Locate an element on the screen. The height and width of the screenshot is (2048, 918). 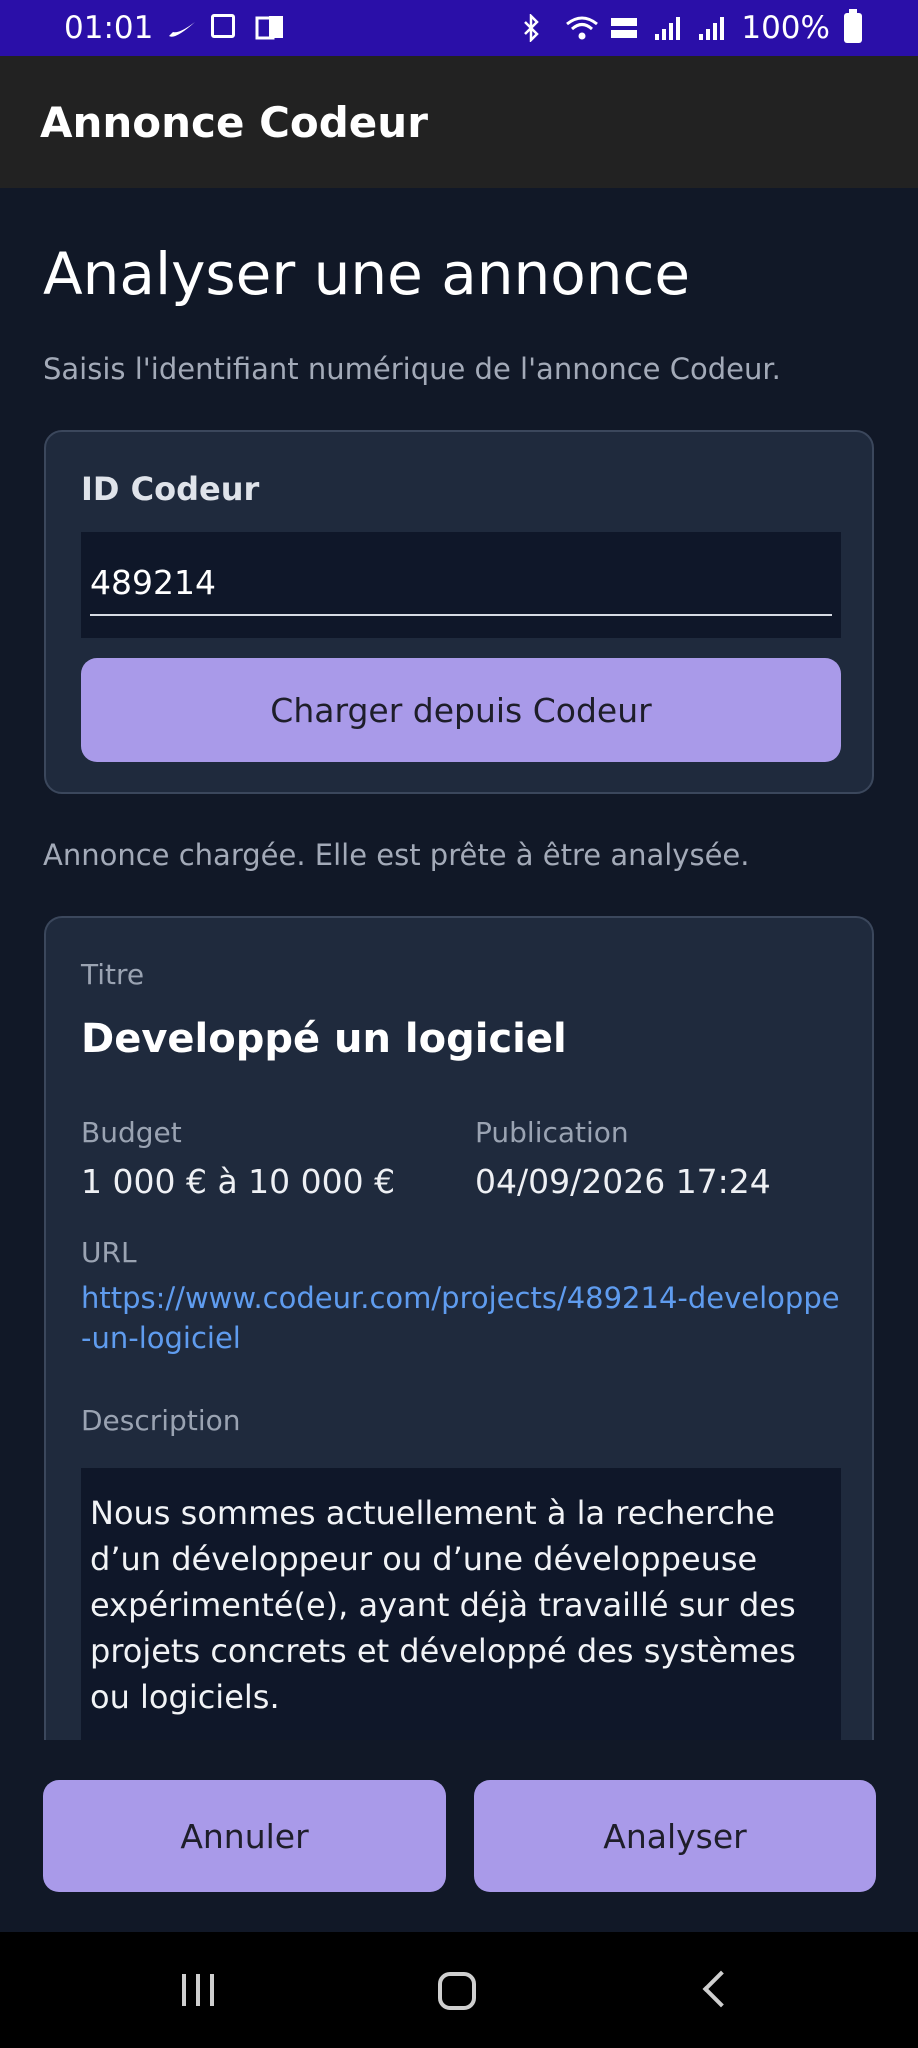
signal-icon is located at coordinates (668, 28).